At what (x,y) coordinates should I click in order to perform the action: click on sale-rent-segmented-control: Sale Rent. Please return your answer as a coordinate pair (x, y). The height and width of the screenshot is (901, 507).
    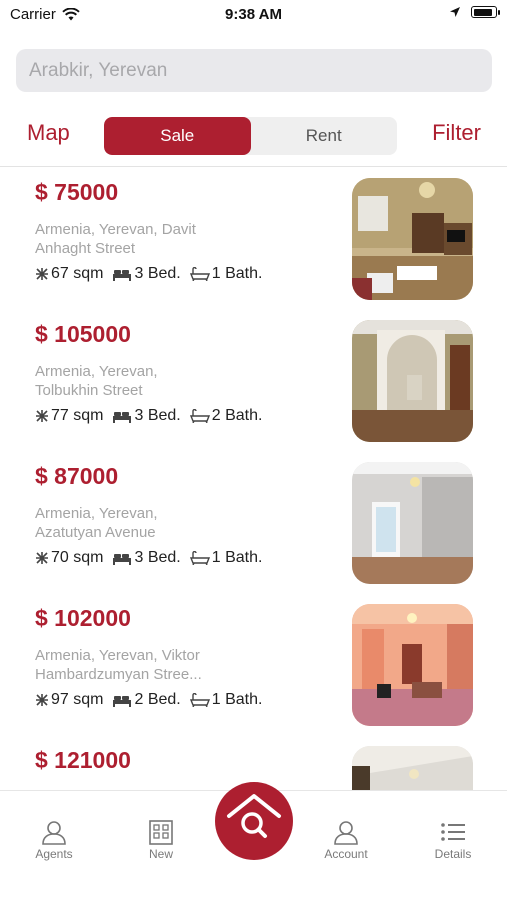
    Looking at the image, I should click on (250, 136).